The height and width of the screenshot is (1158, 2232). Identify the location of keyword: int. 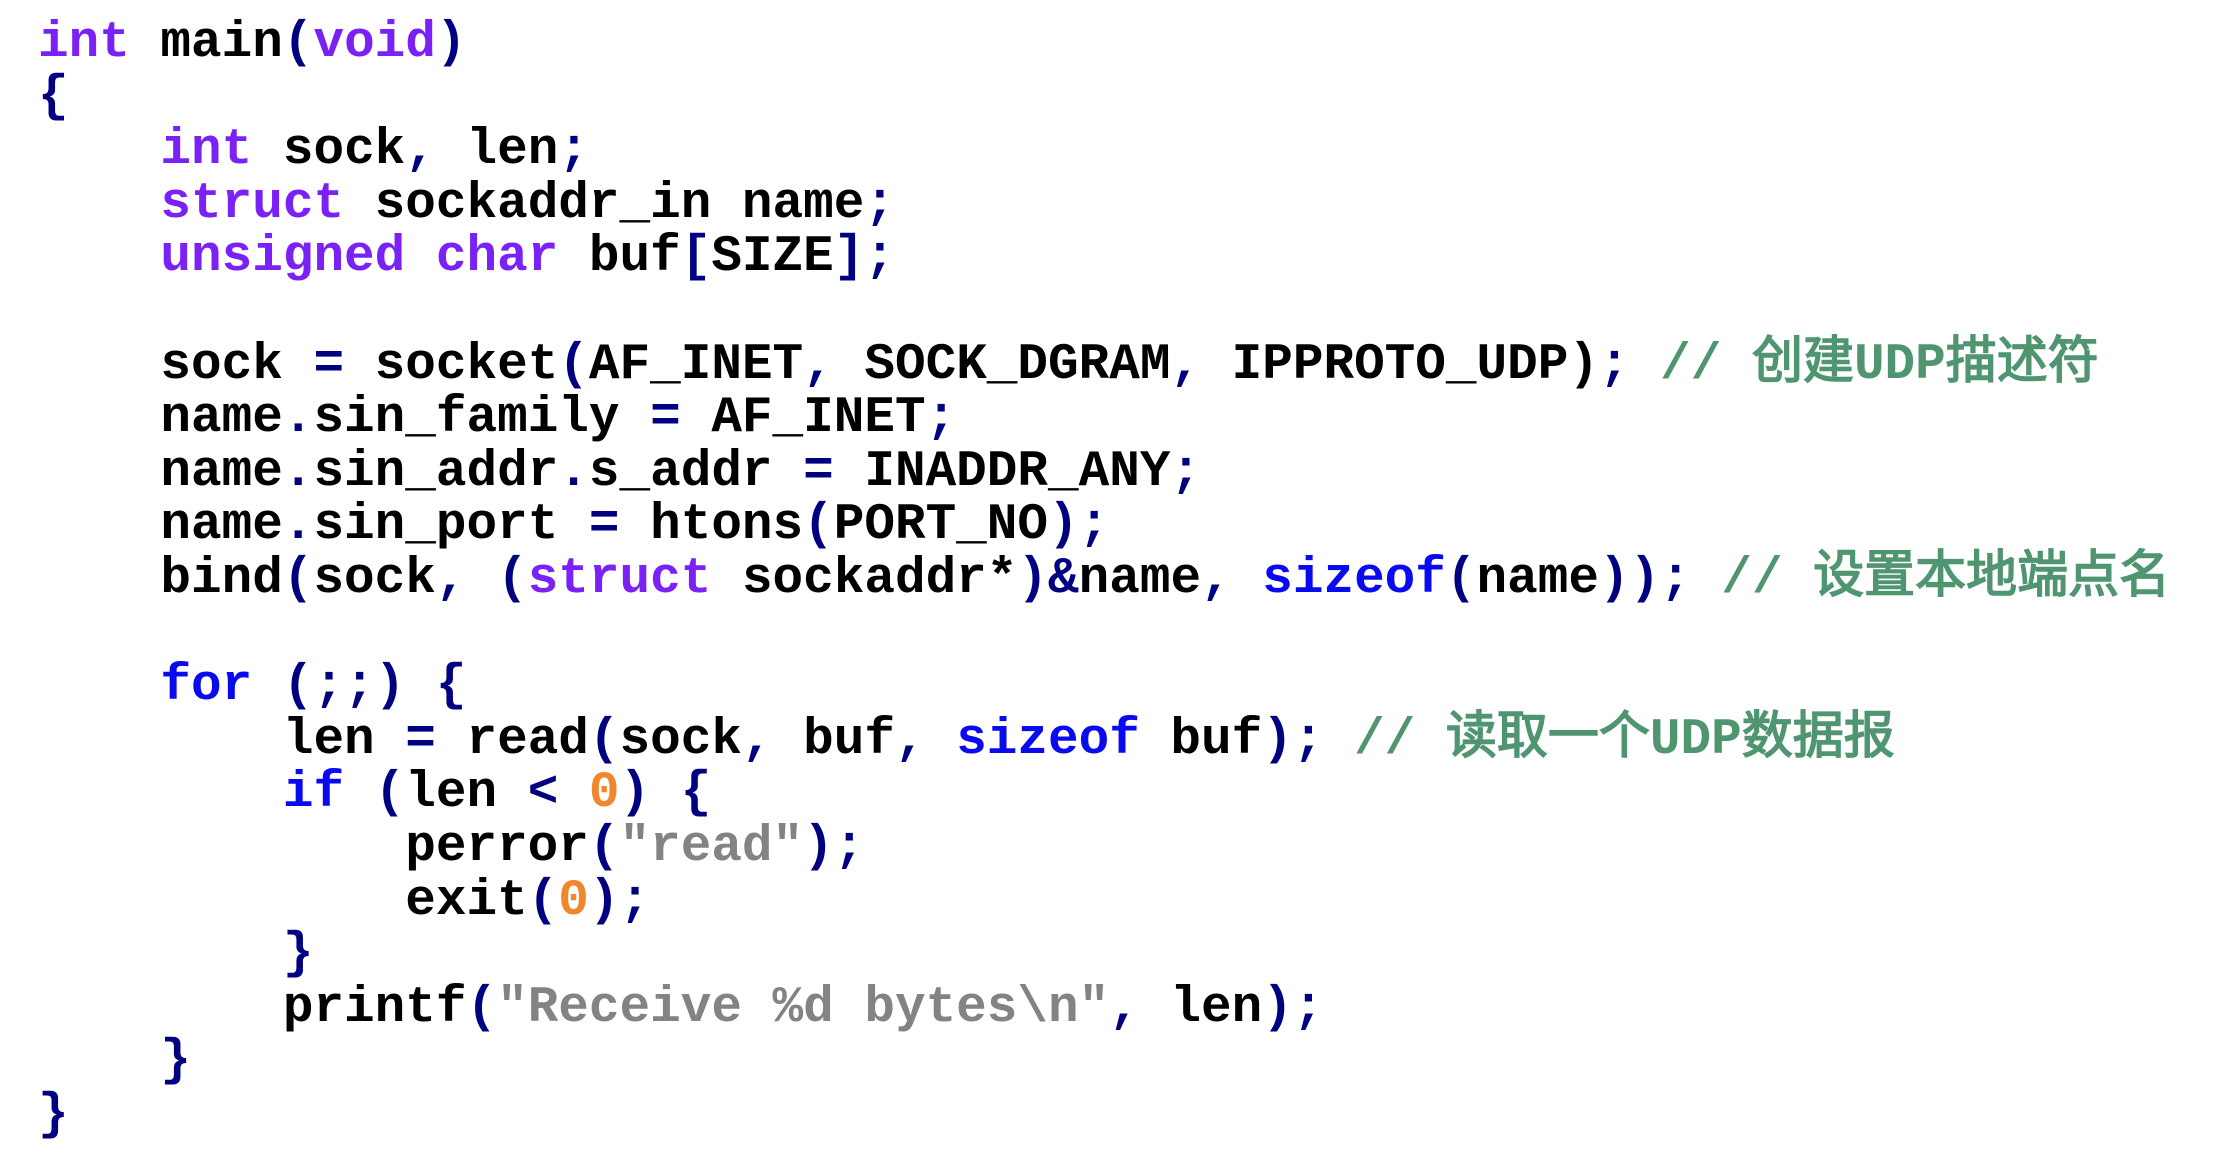
(206, 151).